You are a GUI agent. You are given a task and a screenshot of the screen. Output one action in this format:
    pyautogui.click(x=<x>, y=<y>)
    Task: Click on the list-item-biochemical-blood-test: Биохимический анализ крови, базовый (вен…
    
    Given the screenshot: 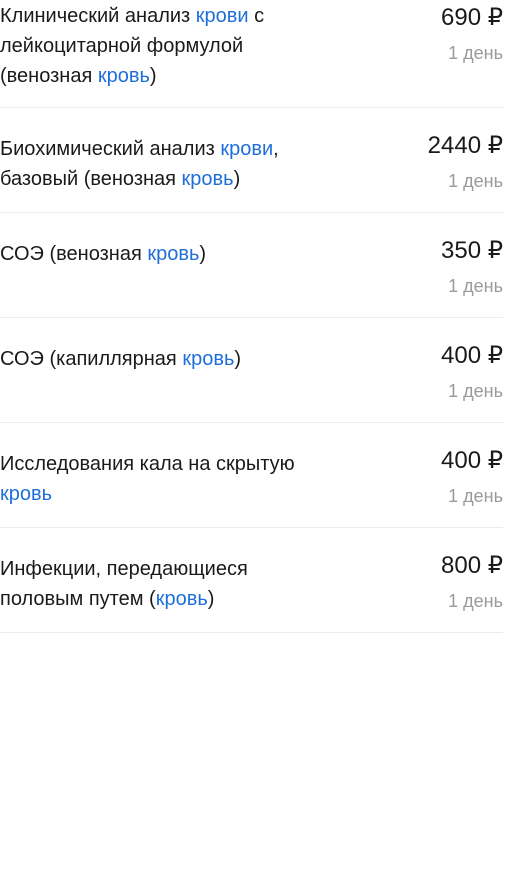 What is the action you would take?
    pyautogui.click(x=251, y=160)
    